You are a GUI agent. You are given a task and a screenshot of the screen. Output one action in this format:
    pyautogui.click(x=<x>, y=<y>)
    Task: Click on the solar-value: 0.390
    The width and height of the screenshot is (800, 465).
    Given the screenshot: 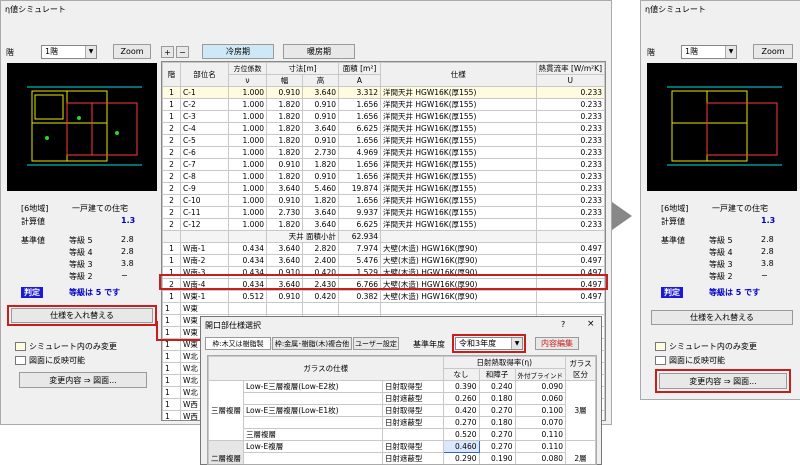 What is the action you would take?
    pyautogui.click(x=461, y=386)
    